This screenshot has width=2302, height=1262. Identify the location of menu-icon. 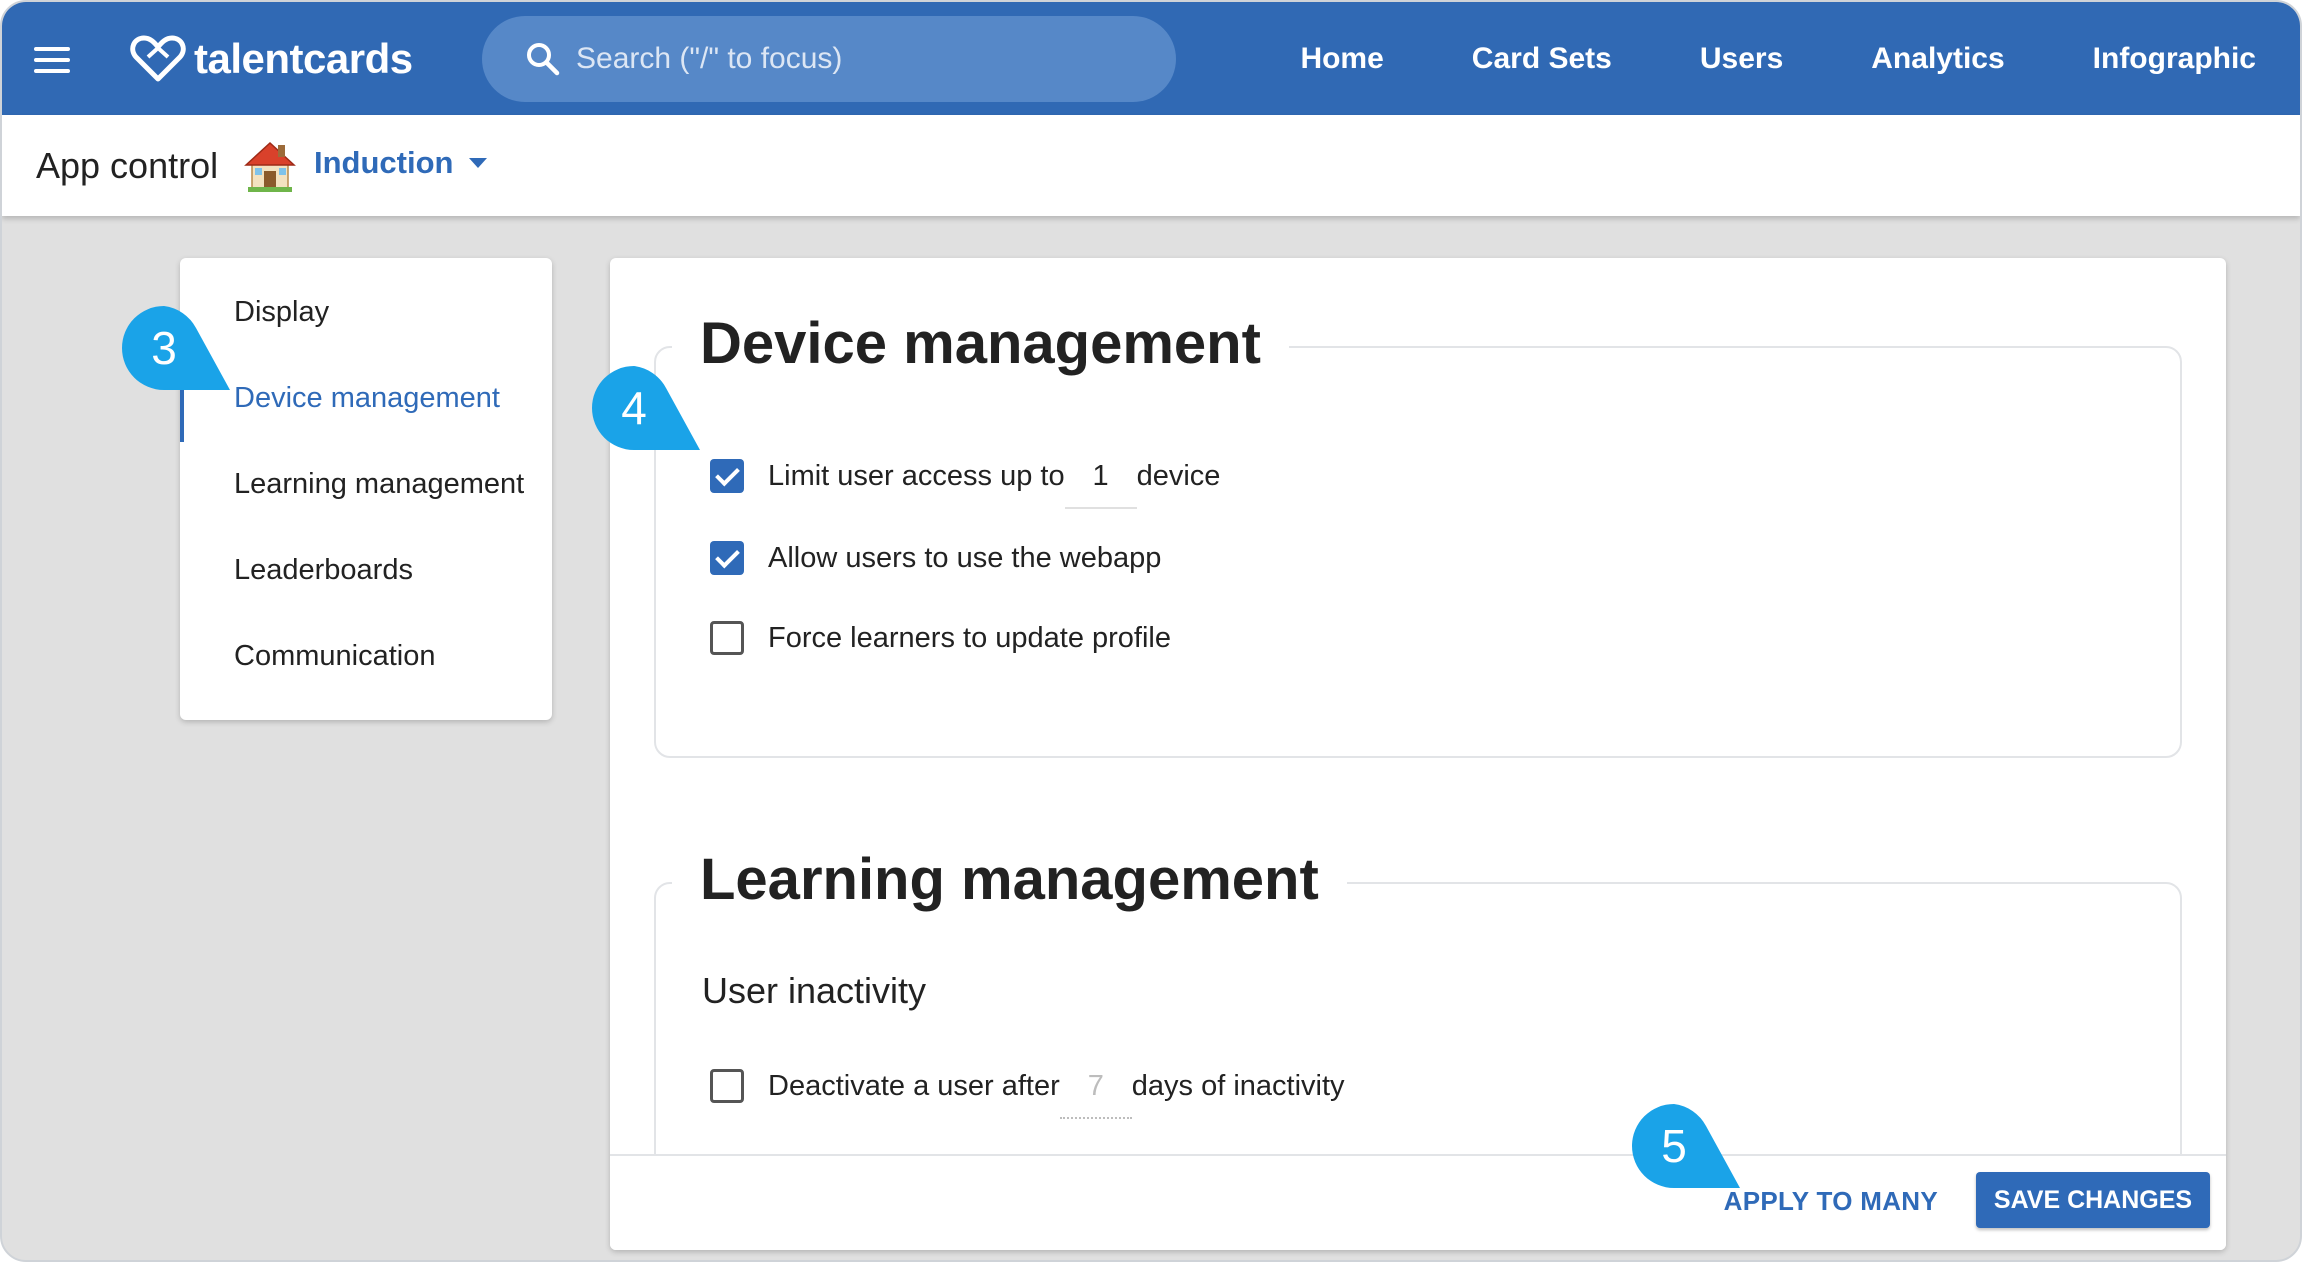
(52, 60).